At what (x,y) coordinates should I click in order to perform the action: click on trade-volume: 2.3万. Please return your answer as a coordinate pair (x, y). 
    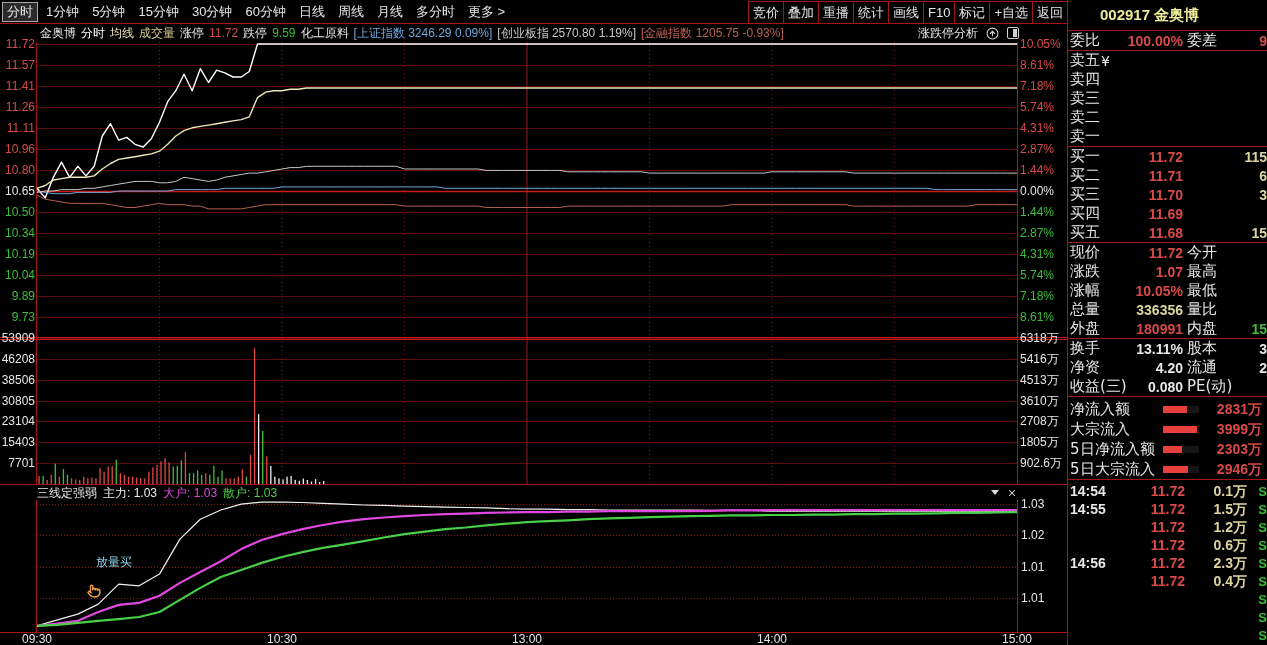
    Looking at the image, I should click on (1230, 563).